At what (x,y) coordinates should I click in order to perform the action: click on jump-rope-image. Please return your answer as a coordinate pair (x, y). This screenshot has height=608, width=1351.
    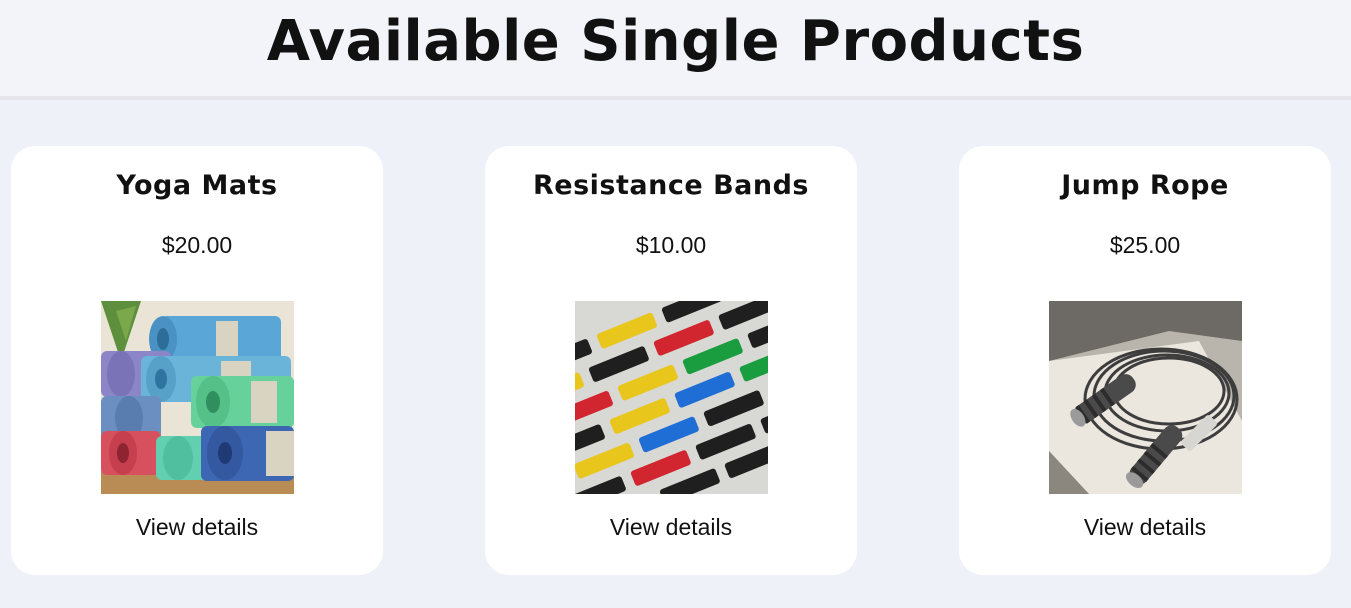
    Looking at the image, I should click on (1145, 397).